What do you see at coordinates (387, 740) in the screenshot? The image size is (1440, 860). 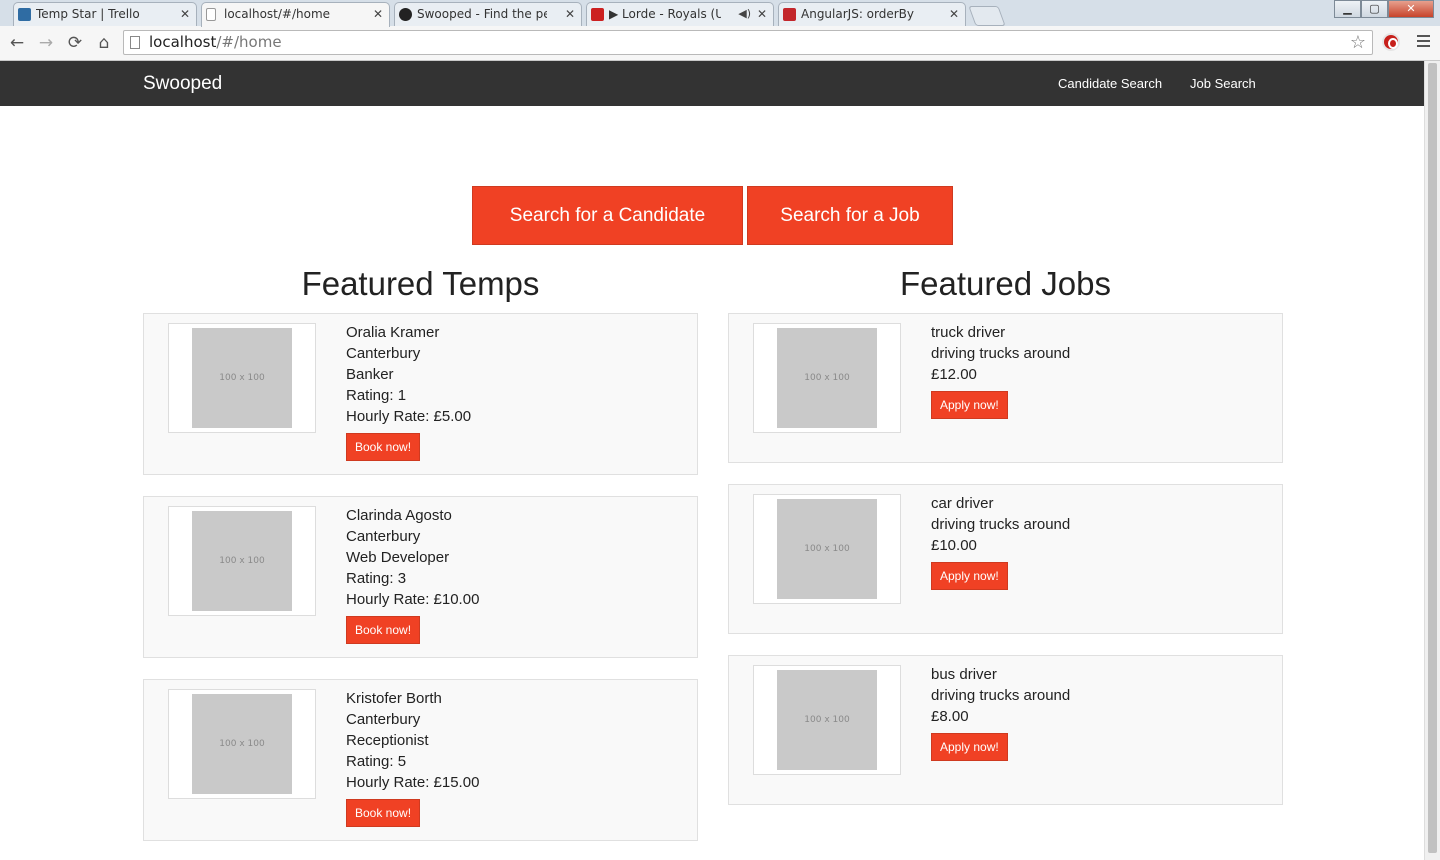 I see `temp-role: Receptionist` at bounding box center [387, 740].